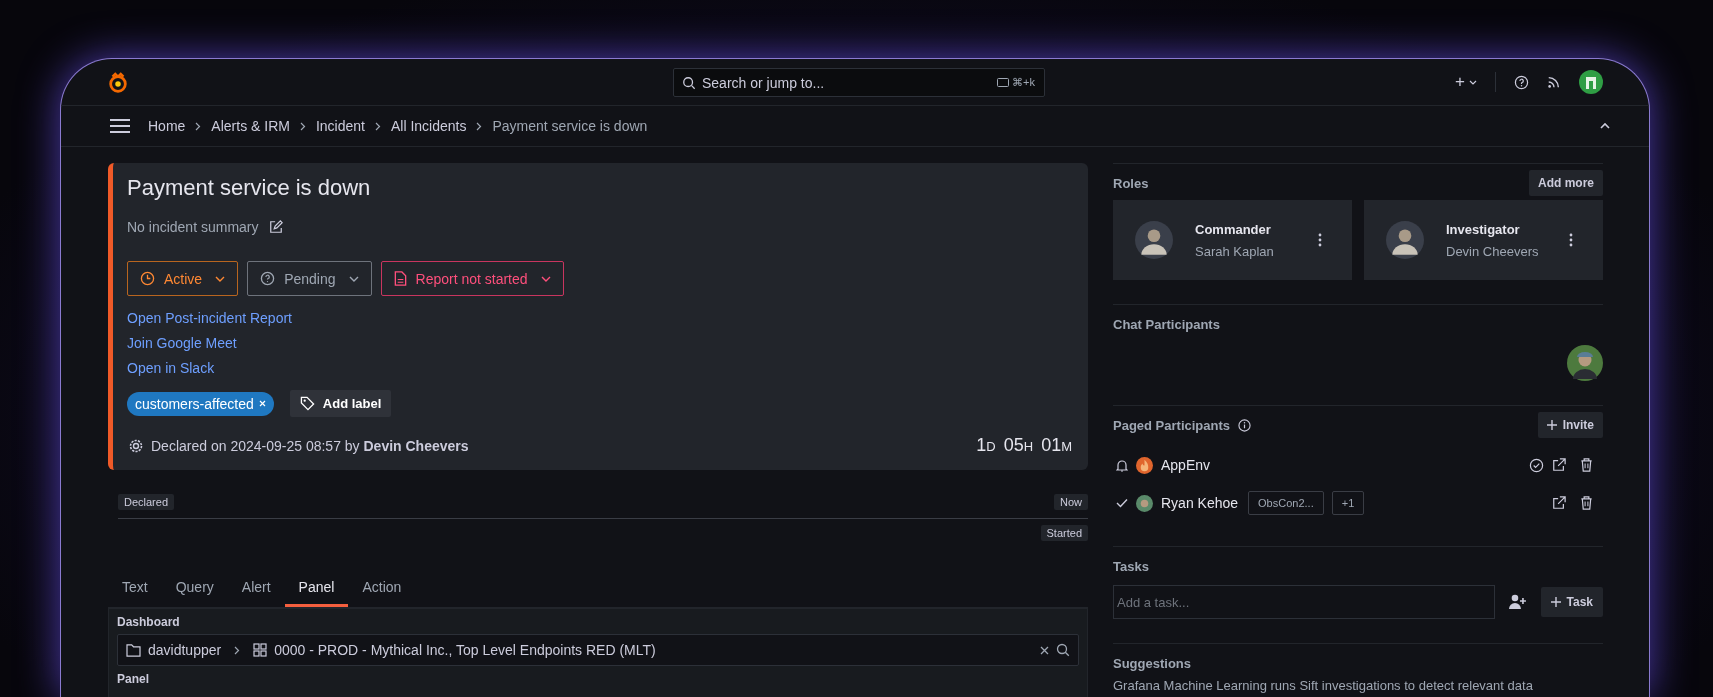  I want to click on bell-icon, so click(1122, 465).